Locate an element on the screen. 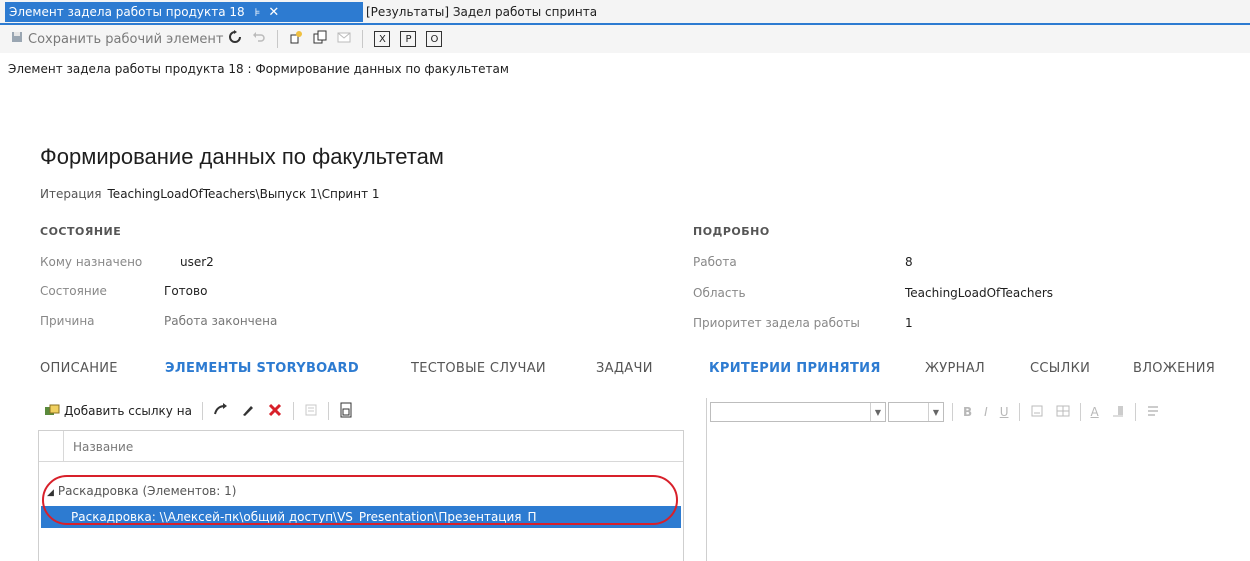 This screenshot has height=561, width=1250. tab-links: ССЫЛКИ is located at coordinates (1060, 368).